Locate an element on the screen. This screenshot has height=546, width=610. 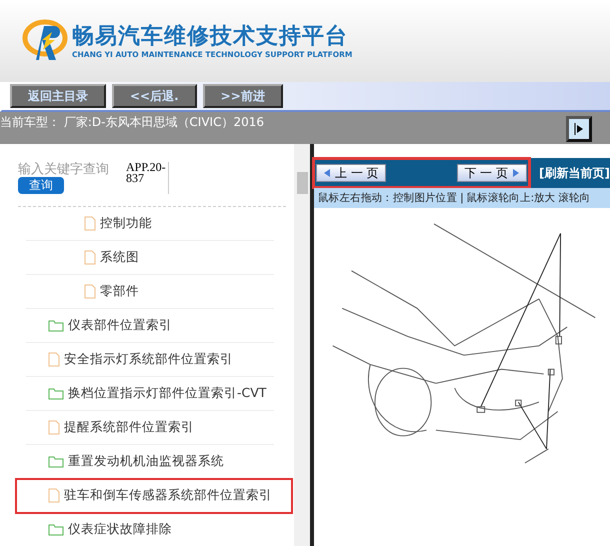
tree-item: 控制功能 is located at coordinates (150, 224).